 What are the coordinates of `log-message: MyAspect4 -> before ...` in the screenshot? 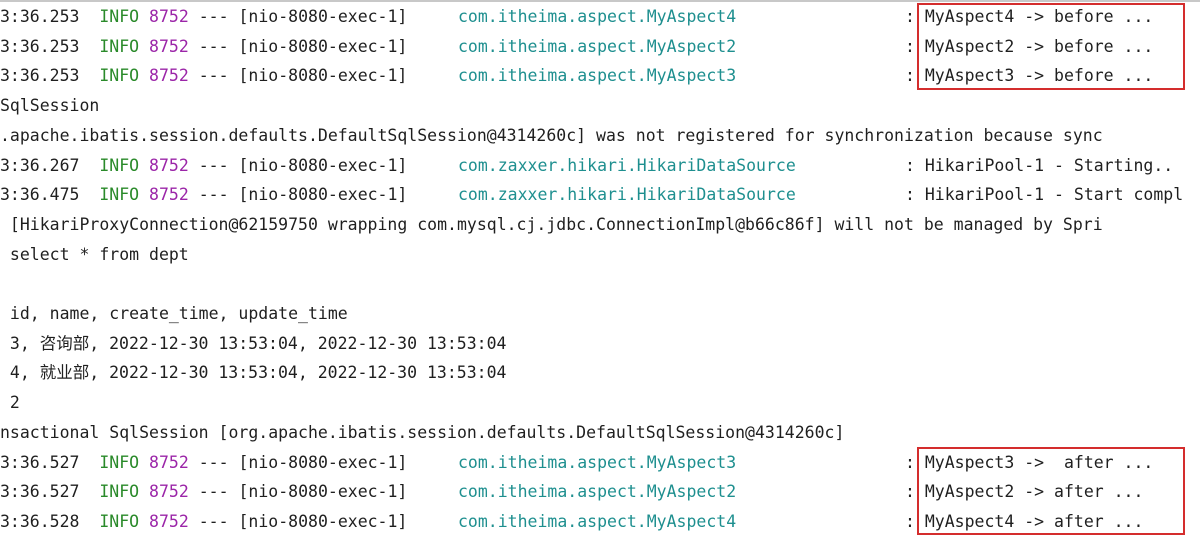 It's located at (1039, 16).